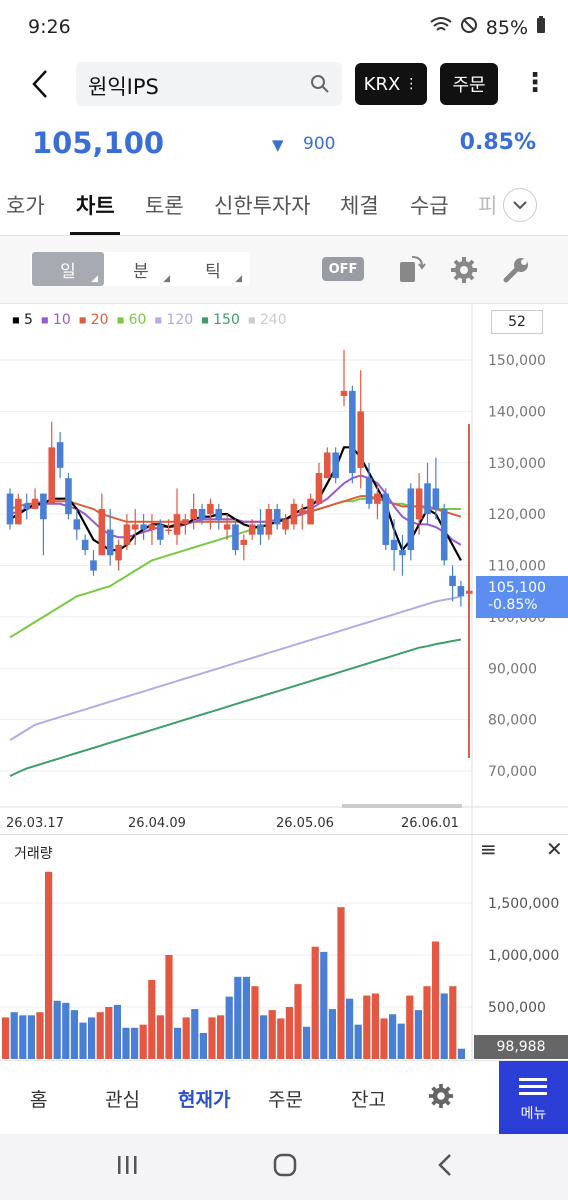 Image resolution: width=568 pixels, height=1200 pixels. What do you see at coordinates (464, 272) in the screenshot?
I see `settings-gear-icon` at bounding box center [464, 272].